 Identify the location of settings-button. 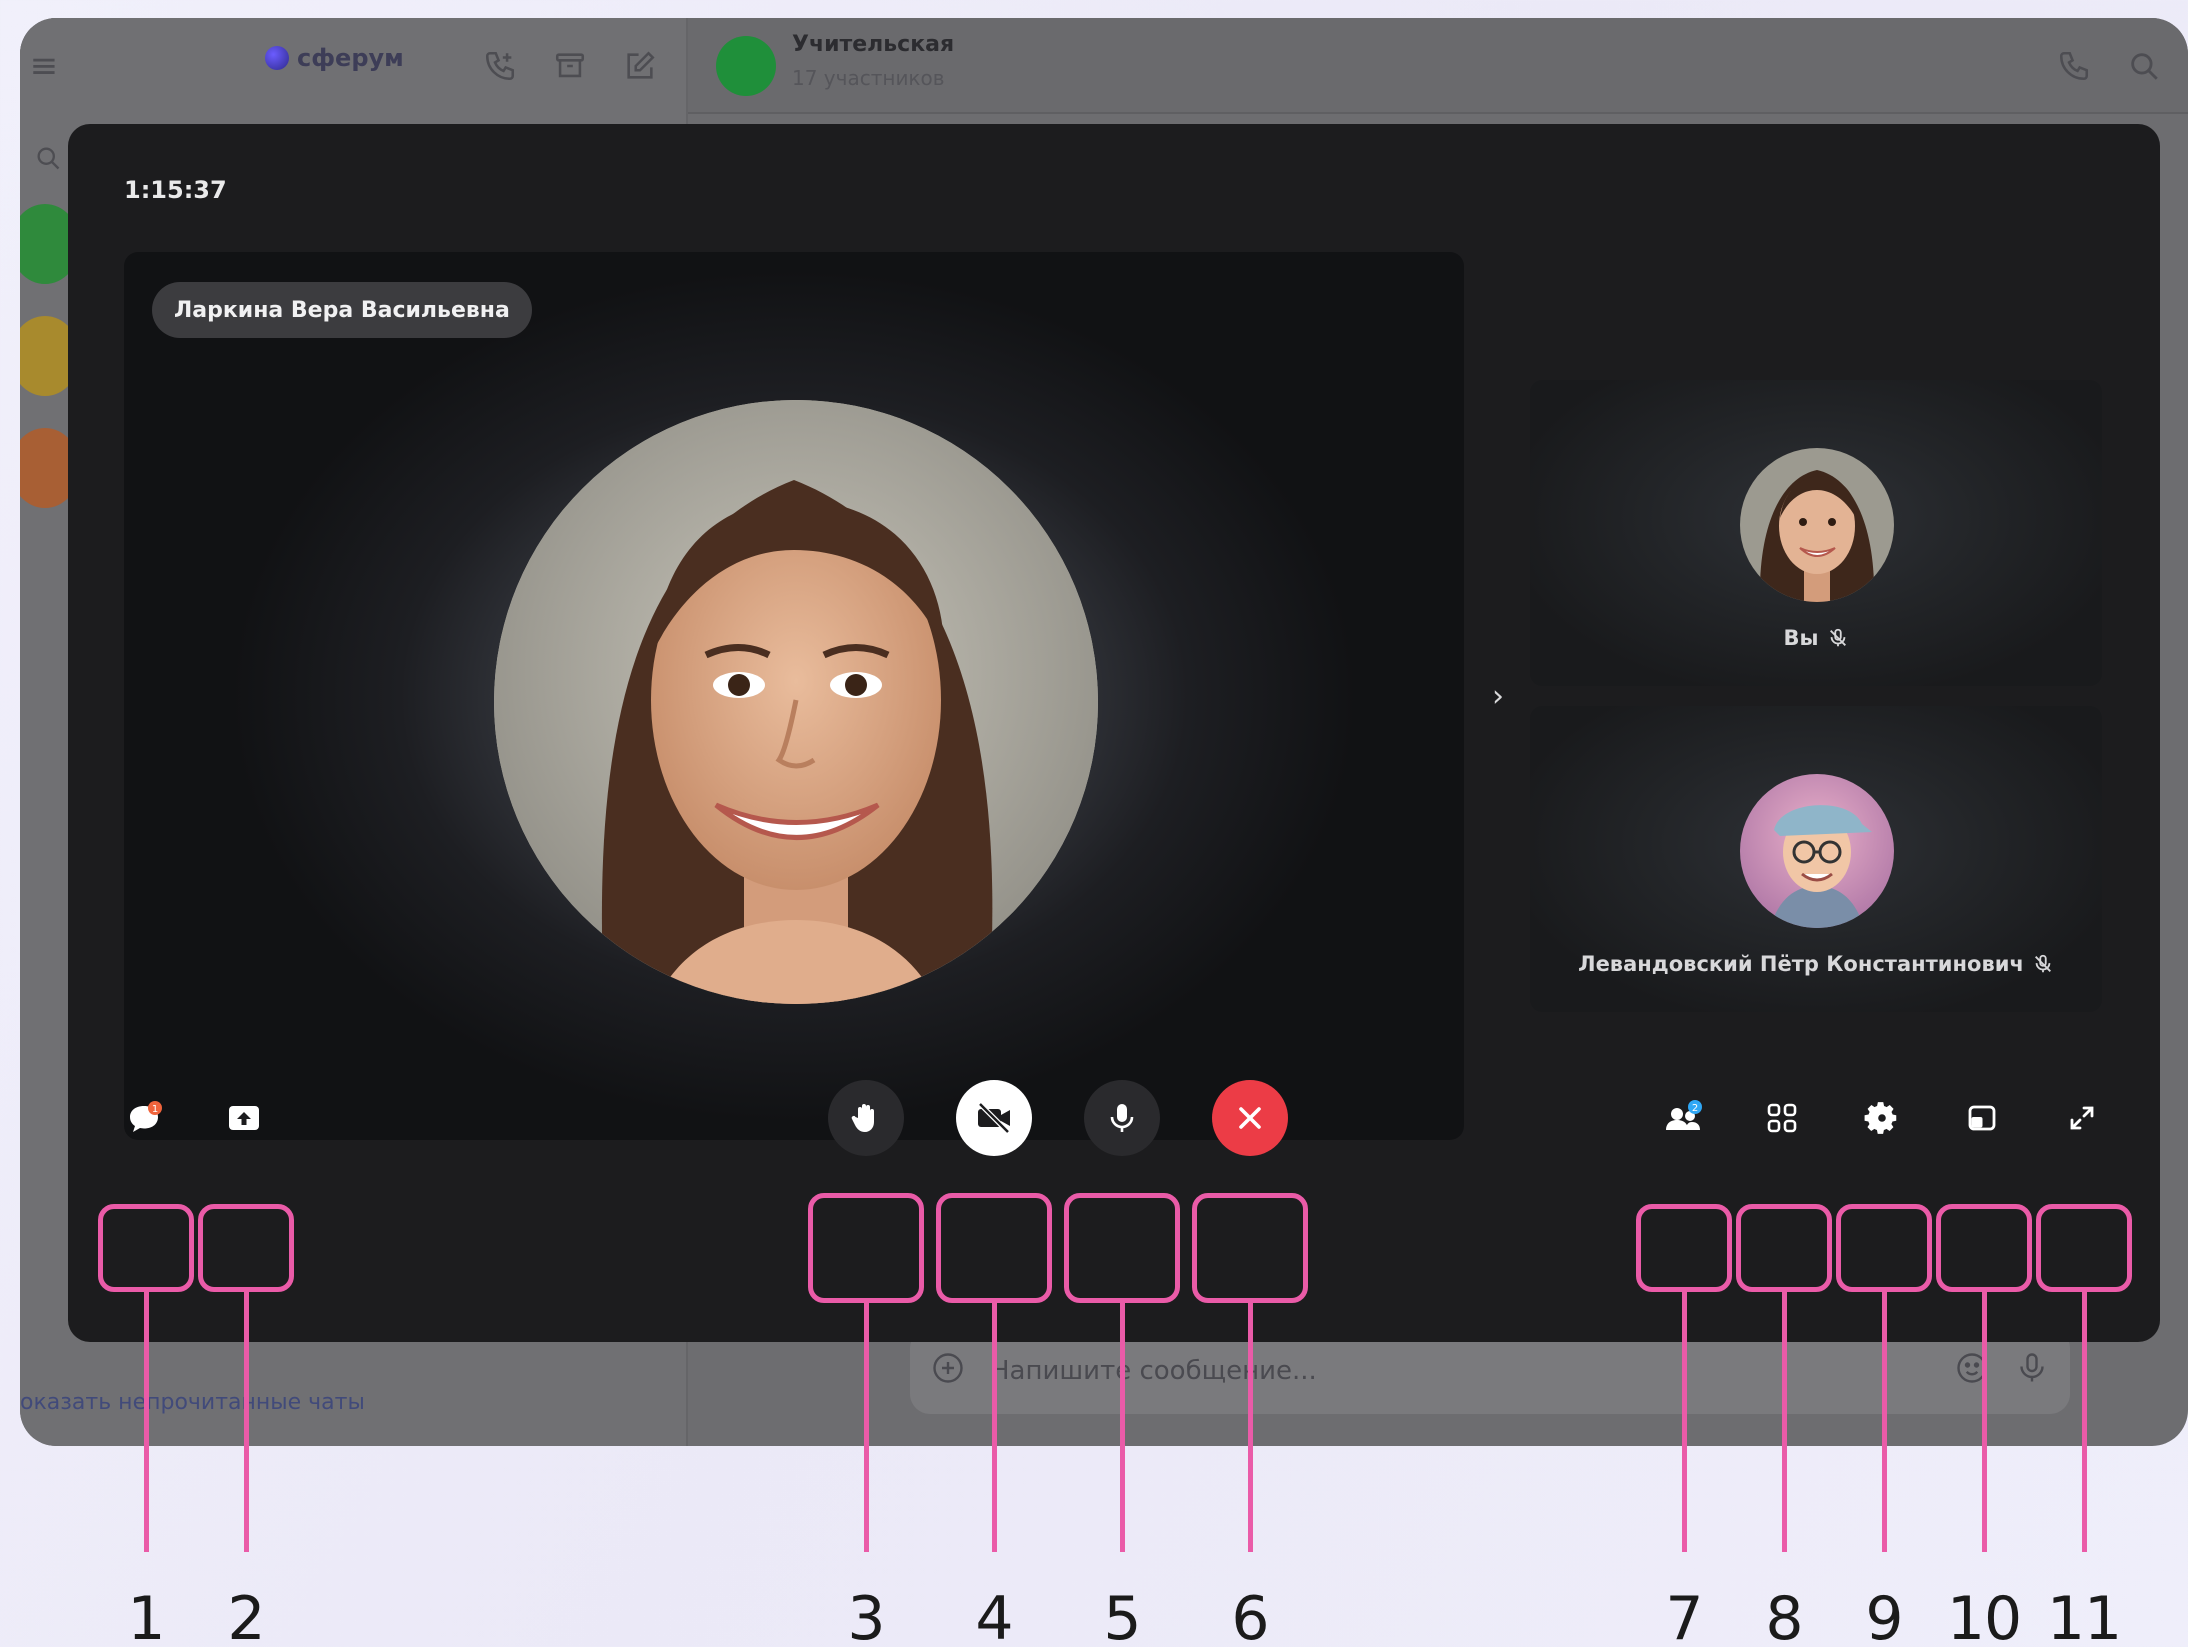
(1882, 1118).